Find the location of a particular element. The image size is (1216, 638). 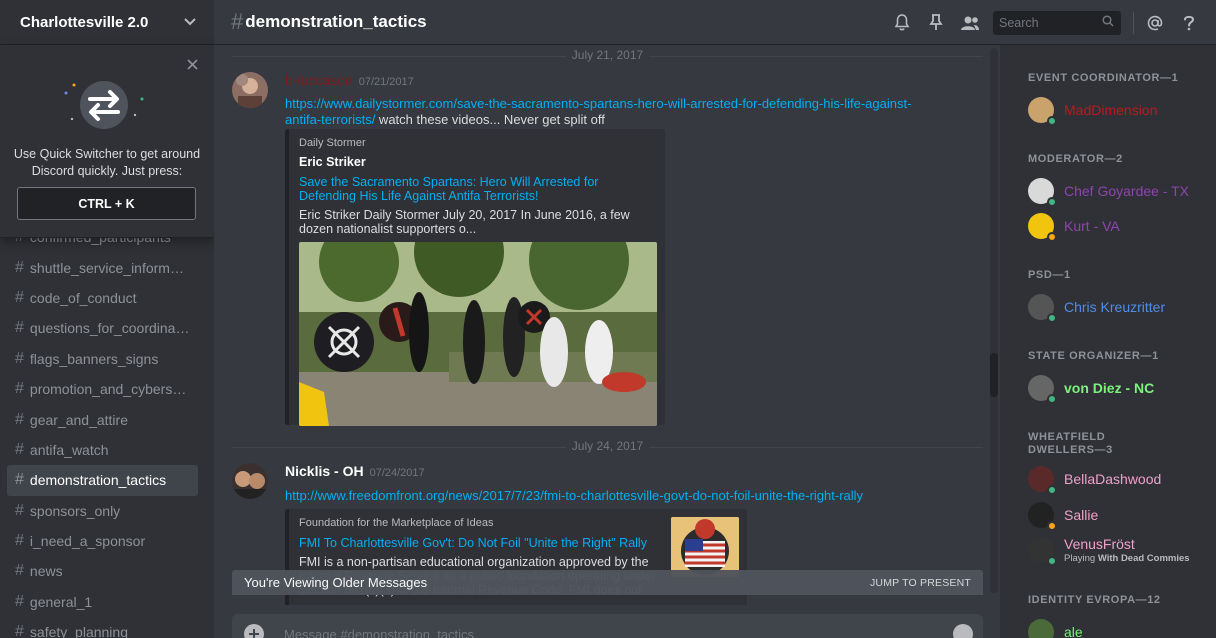

role-header: WHEATFIELD DWELLERS—3 is located at coordinates (1070, 443).